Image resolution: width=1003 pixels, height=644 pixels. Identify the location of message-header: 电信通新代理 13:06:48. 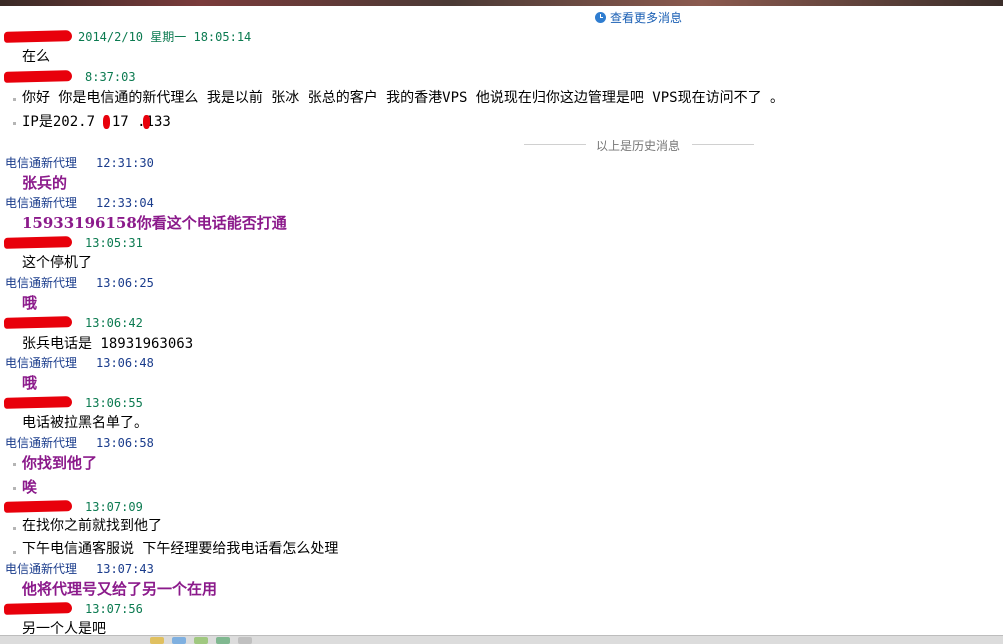
(501, 363).